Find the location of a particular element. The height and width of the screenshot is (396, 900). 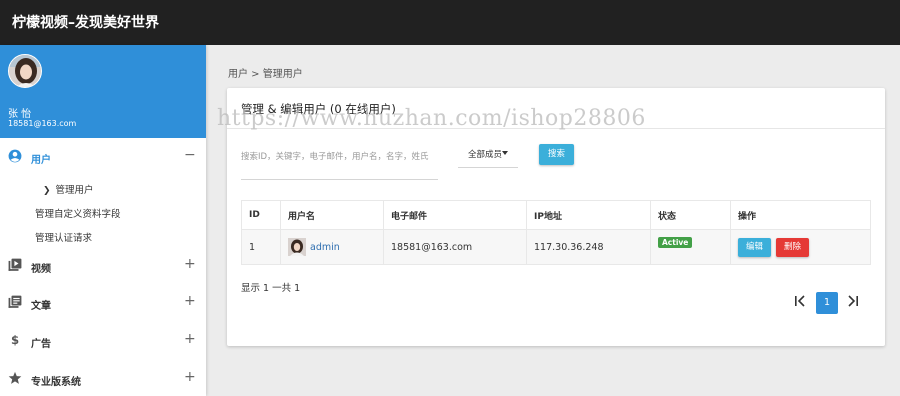

chevron-right-icon: ❯ is located at coordinates (47, 191).